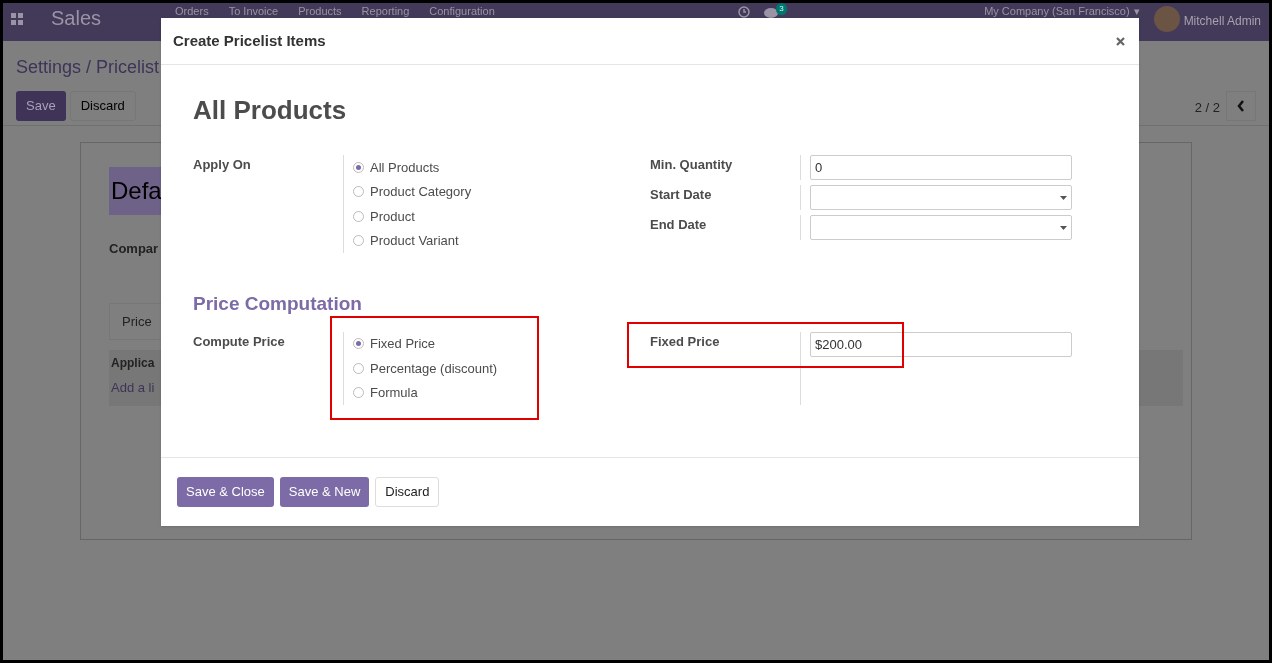  Describe the element at coordinates (744, 12) in the screenshot. I see `clock-icon` at that location.